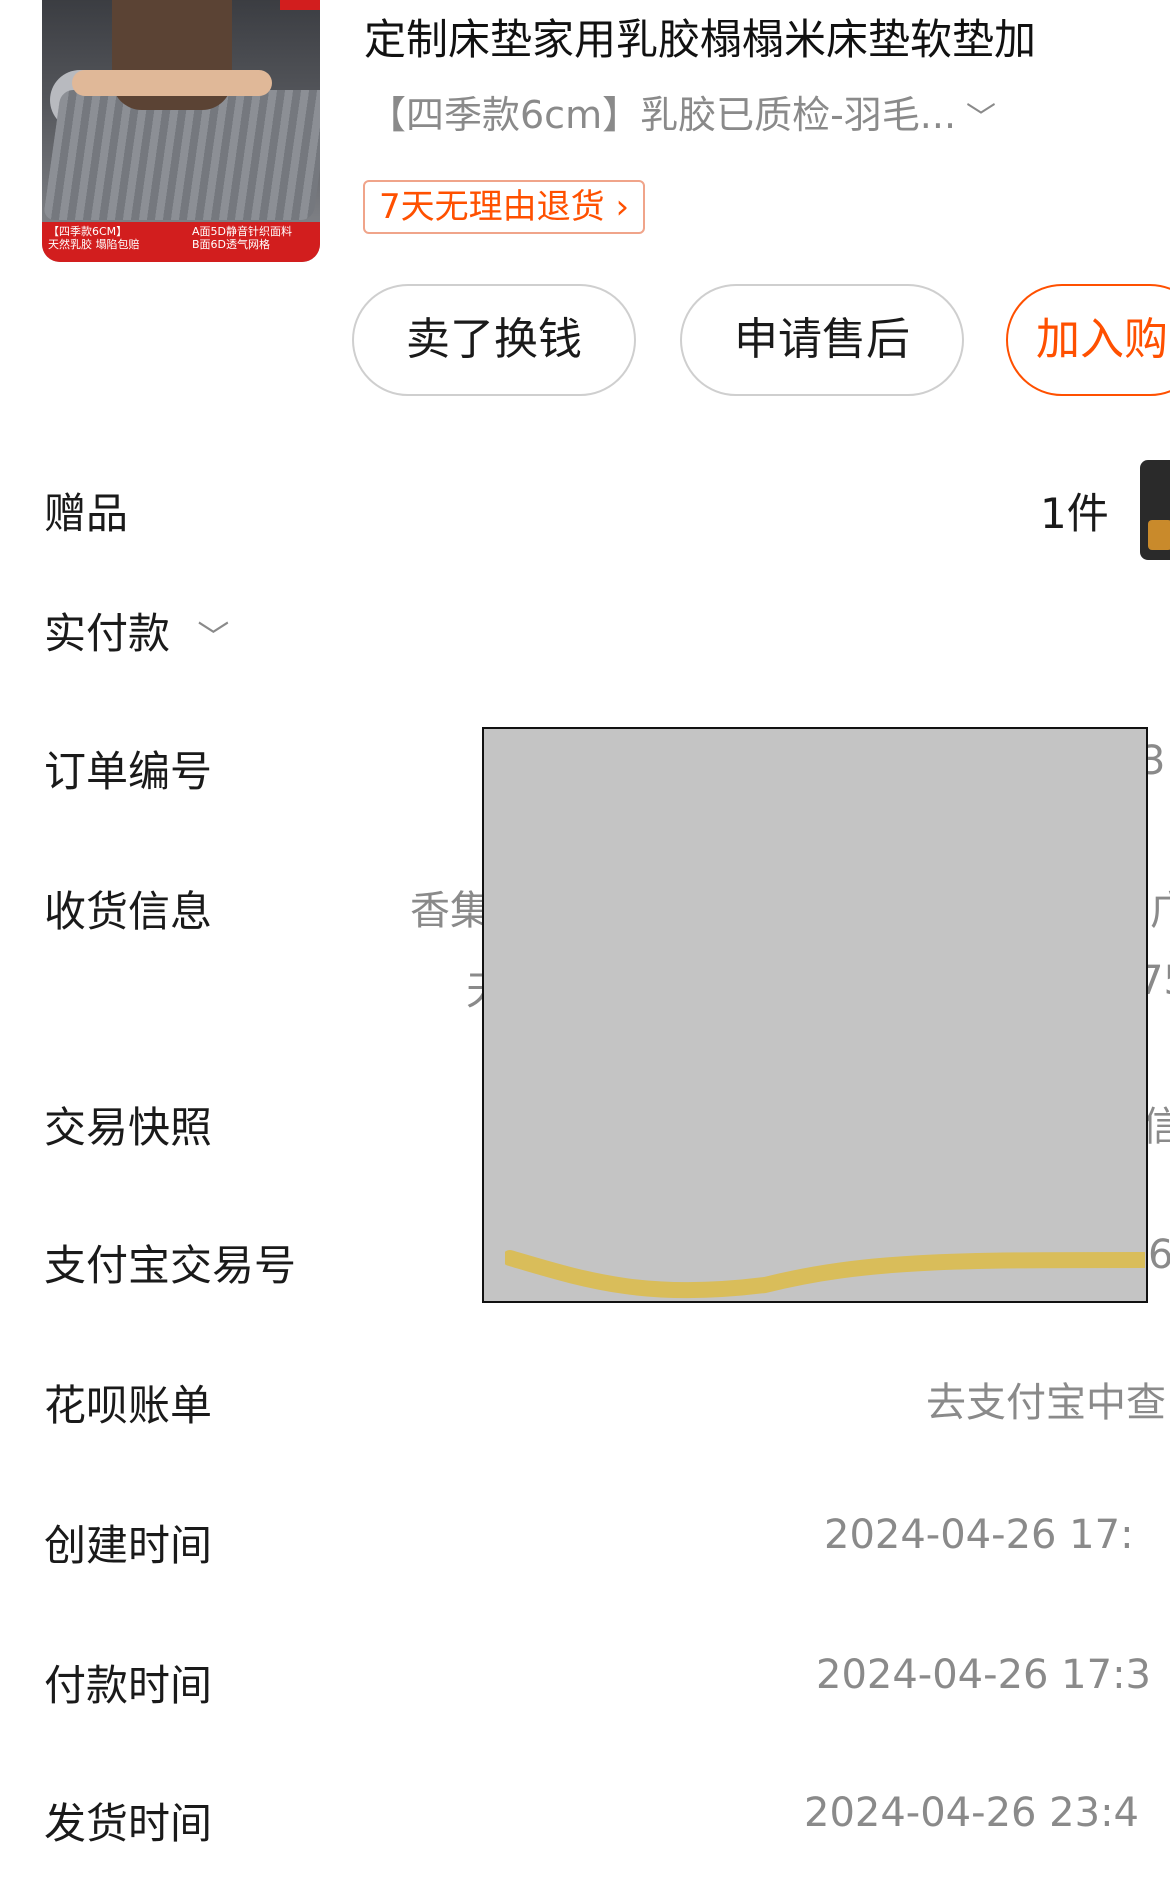  Describe the element at coordinates (128, 911) in the screenshot. I see `shipping-label: 收货信息` at that location.